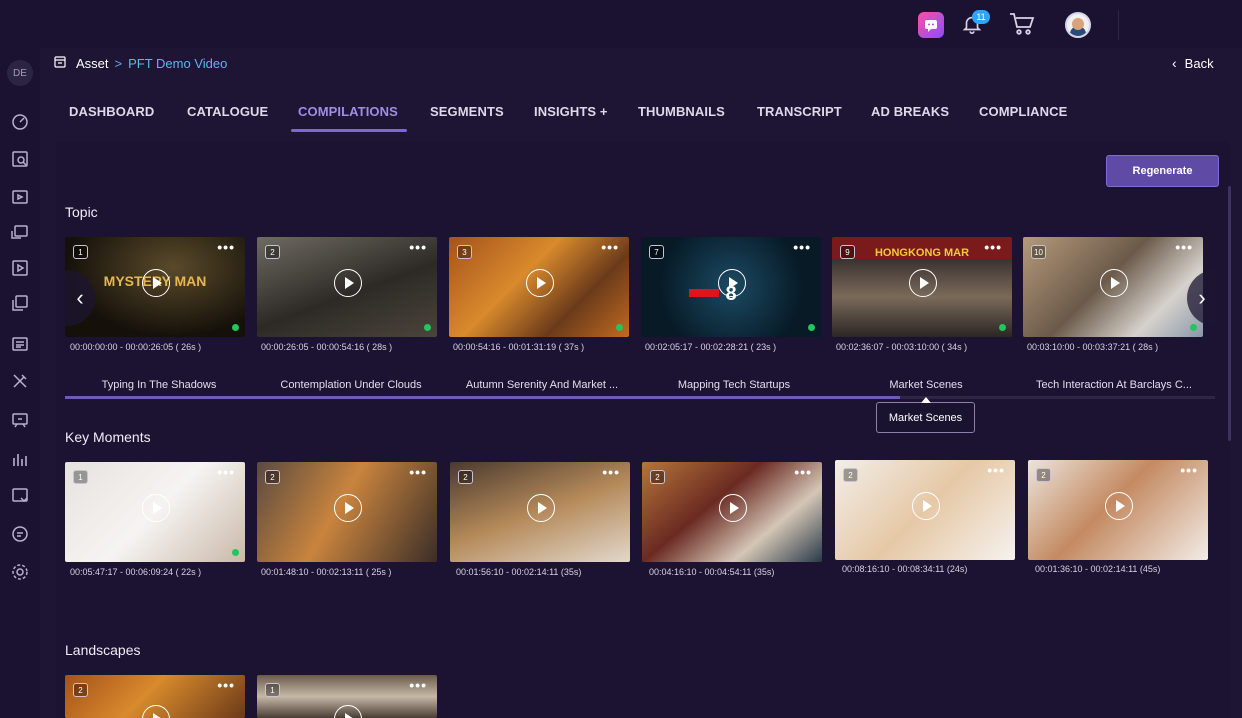 The image size is (1242, 718). Describe the element at coordinates (656, 252) in the screenshot. I see `card-number: 7` at that location.